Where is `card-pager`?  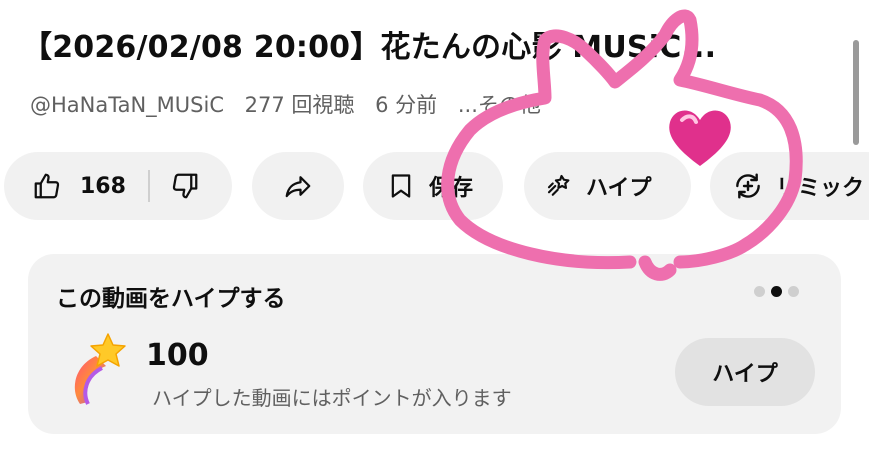 card-pager is located at coordinates (776, 291).